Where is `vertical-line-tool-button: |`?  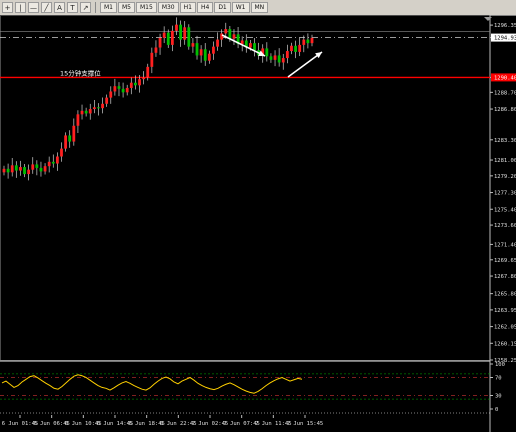 vertical-line-tool-button: | is located at coordinates (20, 7).